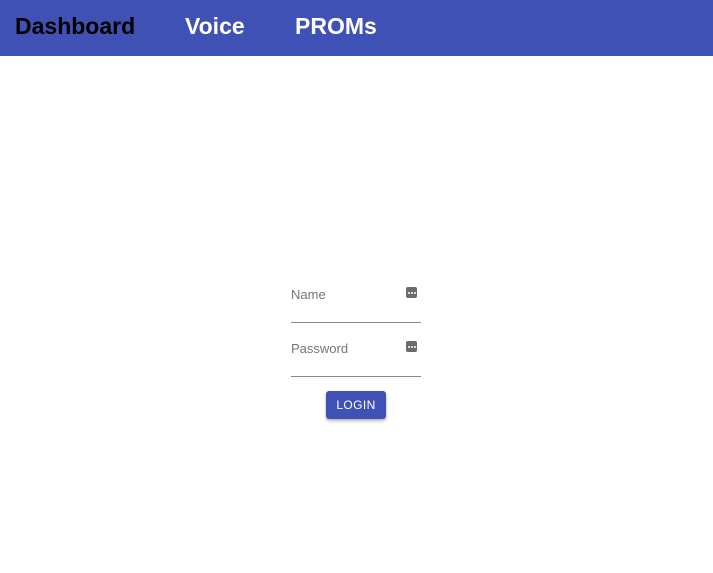 This screenshot has width=713, height=573. I want to click on password-field-container: Password, so click(356, 353).